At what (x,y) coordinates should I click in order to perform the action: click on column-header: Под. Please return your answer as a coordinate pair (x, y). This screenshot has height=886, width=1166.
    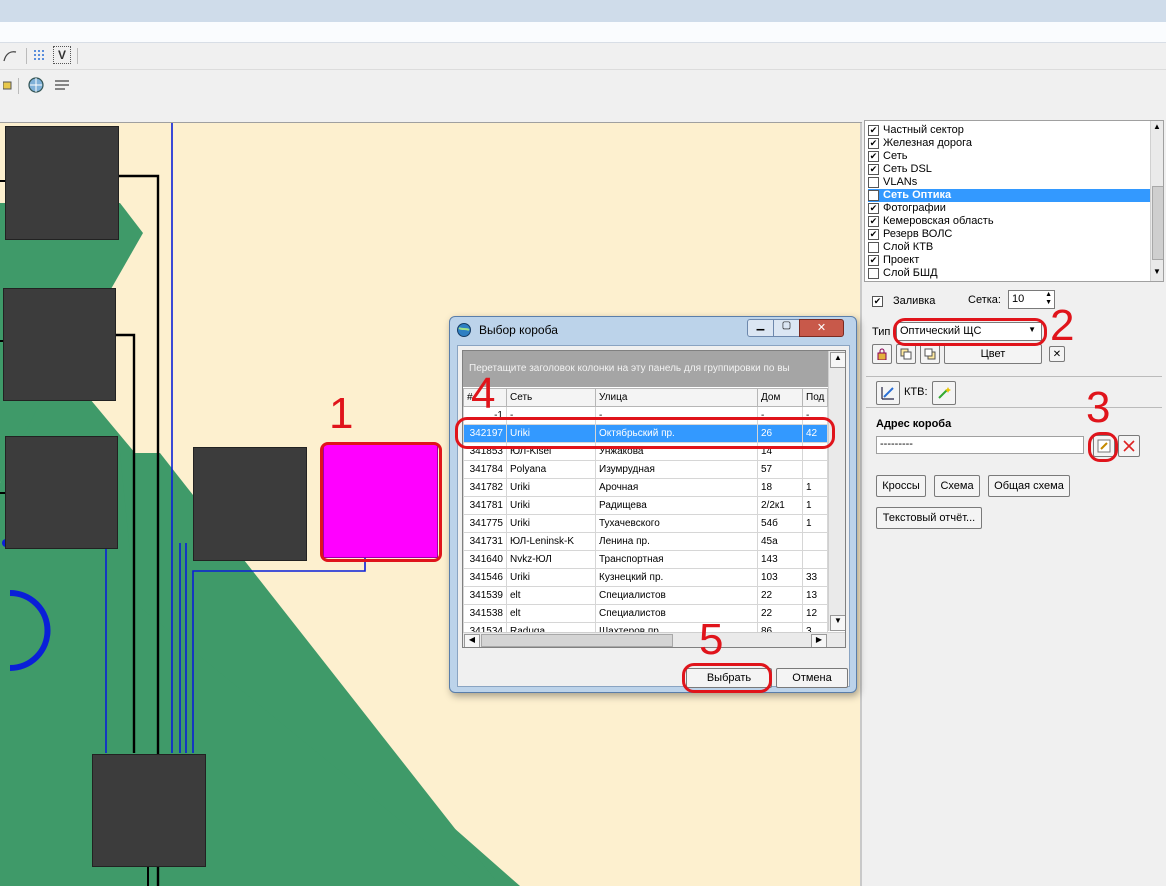
    Looking at the image, I should click on (815, 397).